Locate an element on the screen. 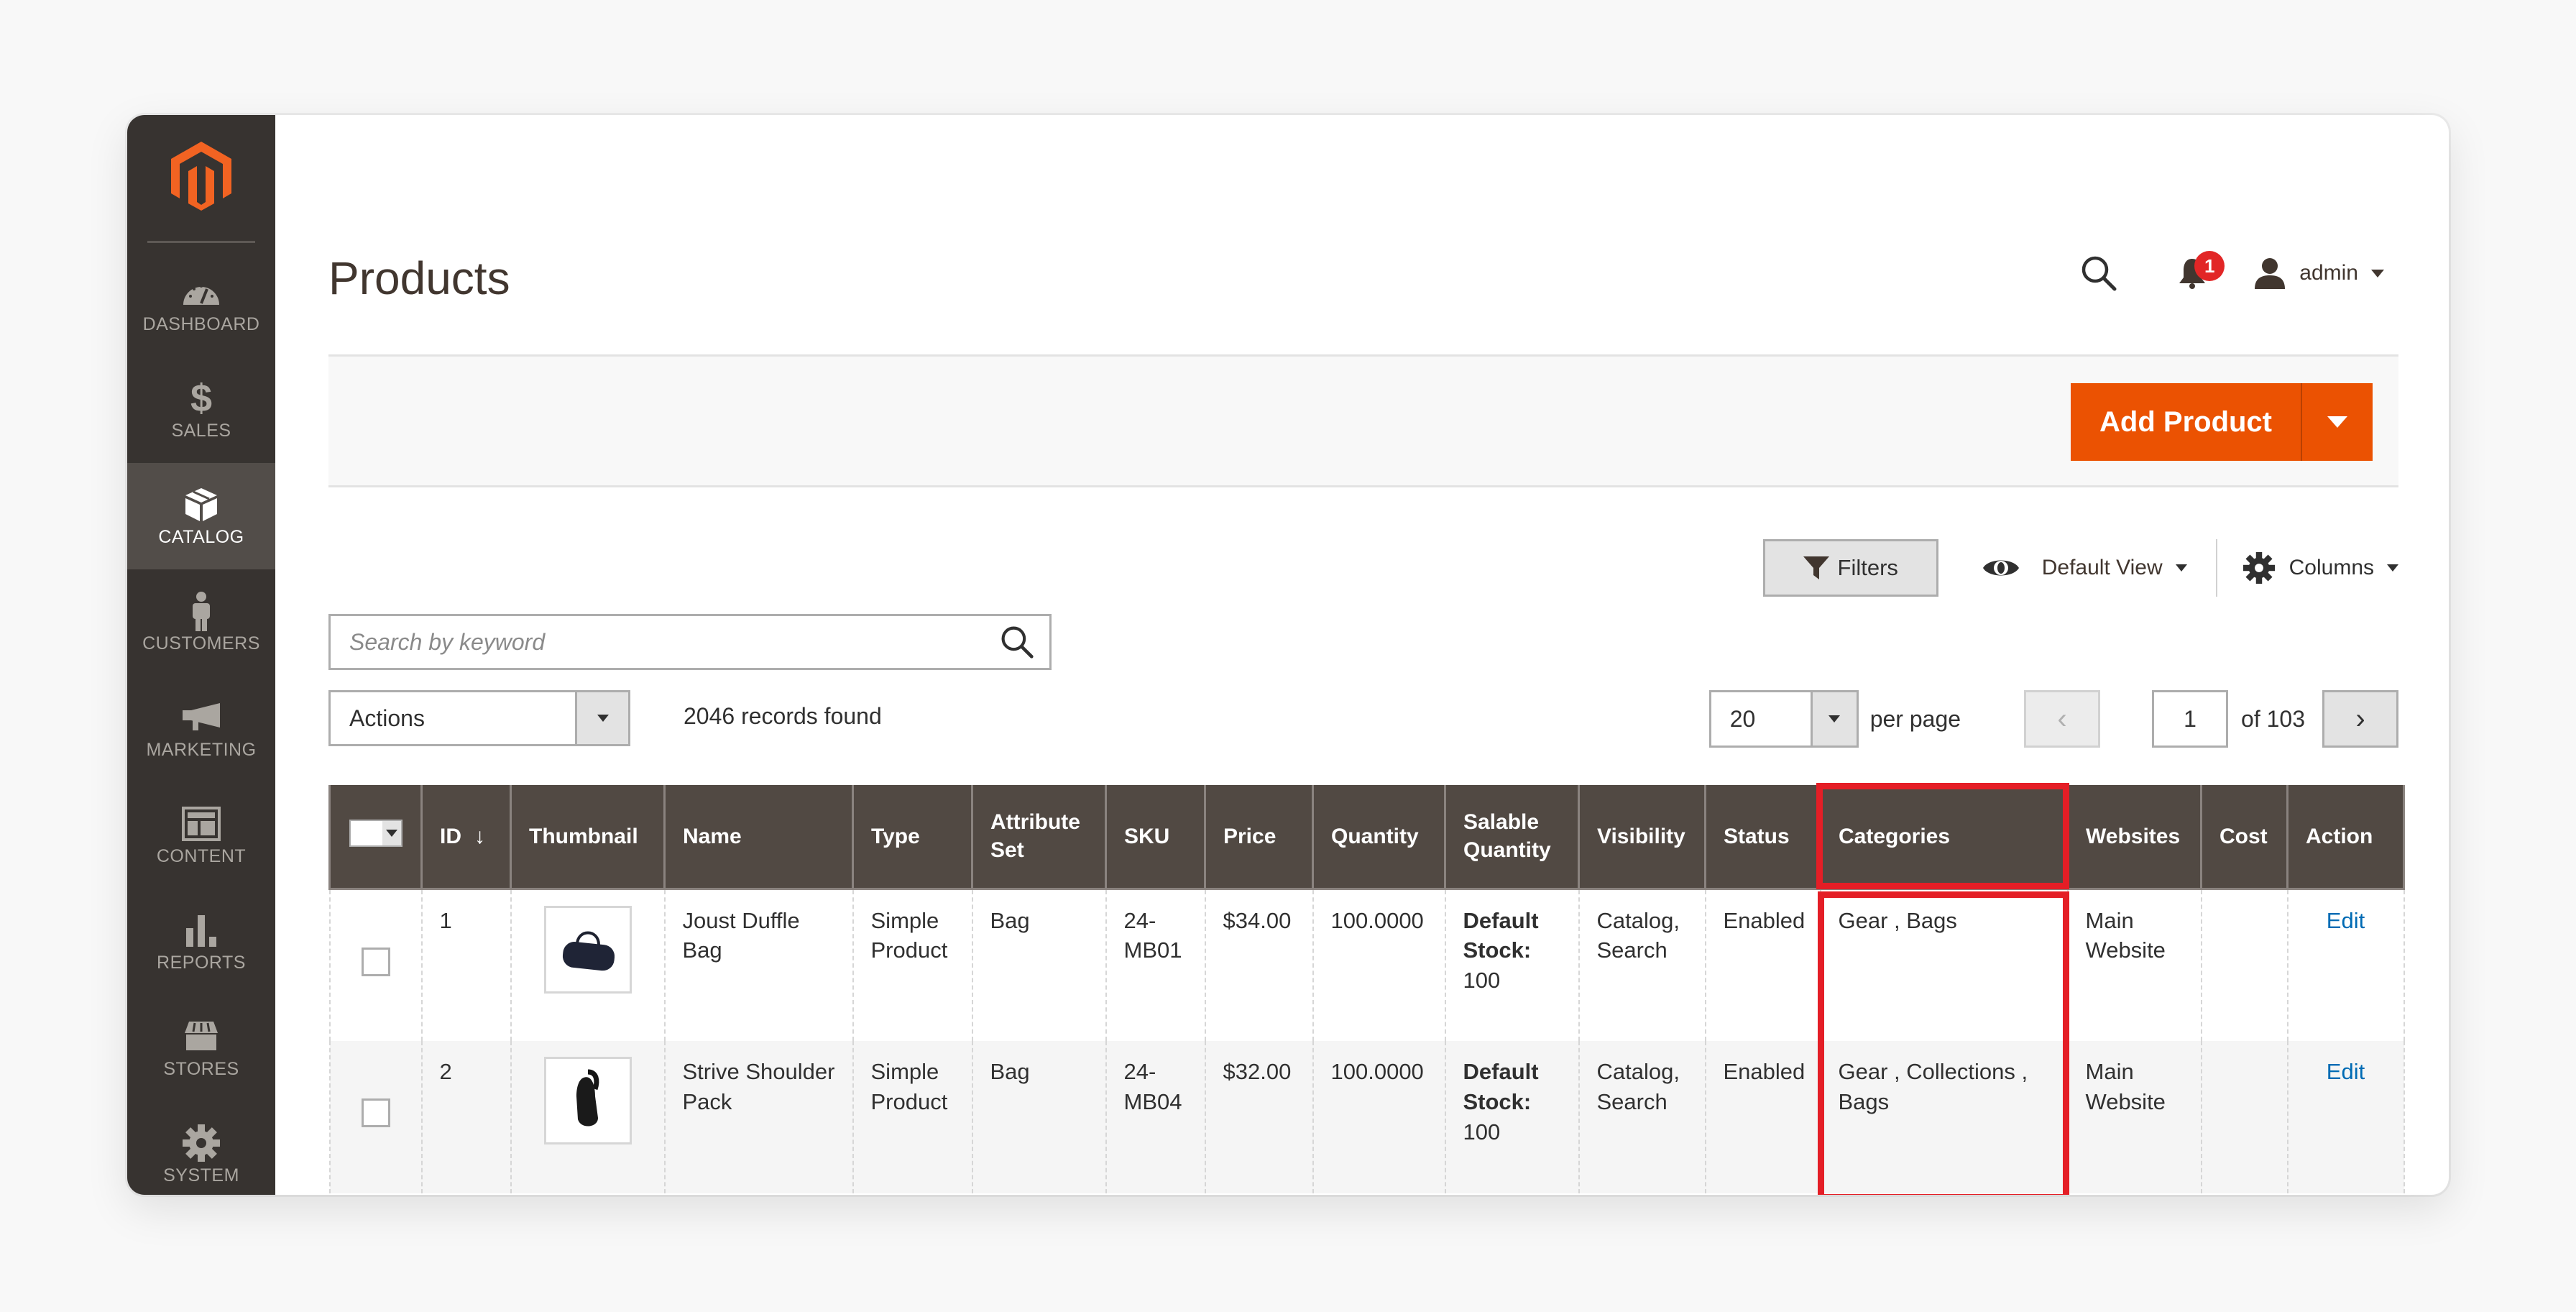  mass-select-dropdown is located at coordinates (375, 834).